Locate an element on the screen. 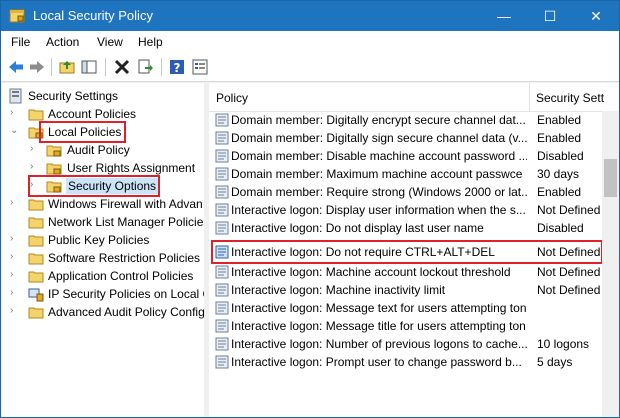 Image resolution: width=620 pixels, height=418 pixels. collapse-arrow-icon: ⌄ is located at coordinates (15, 131).